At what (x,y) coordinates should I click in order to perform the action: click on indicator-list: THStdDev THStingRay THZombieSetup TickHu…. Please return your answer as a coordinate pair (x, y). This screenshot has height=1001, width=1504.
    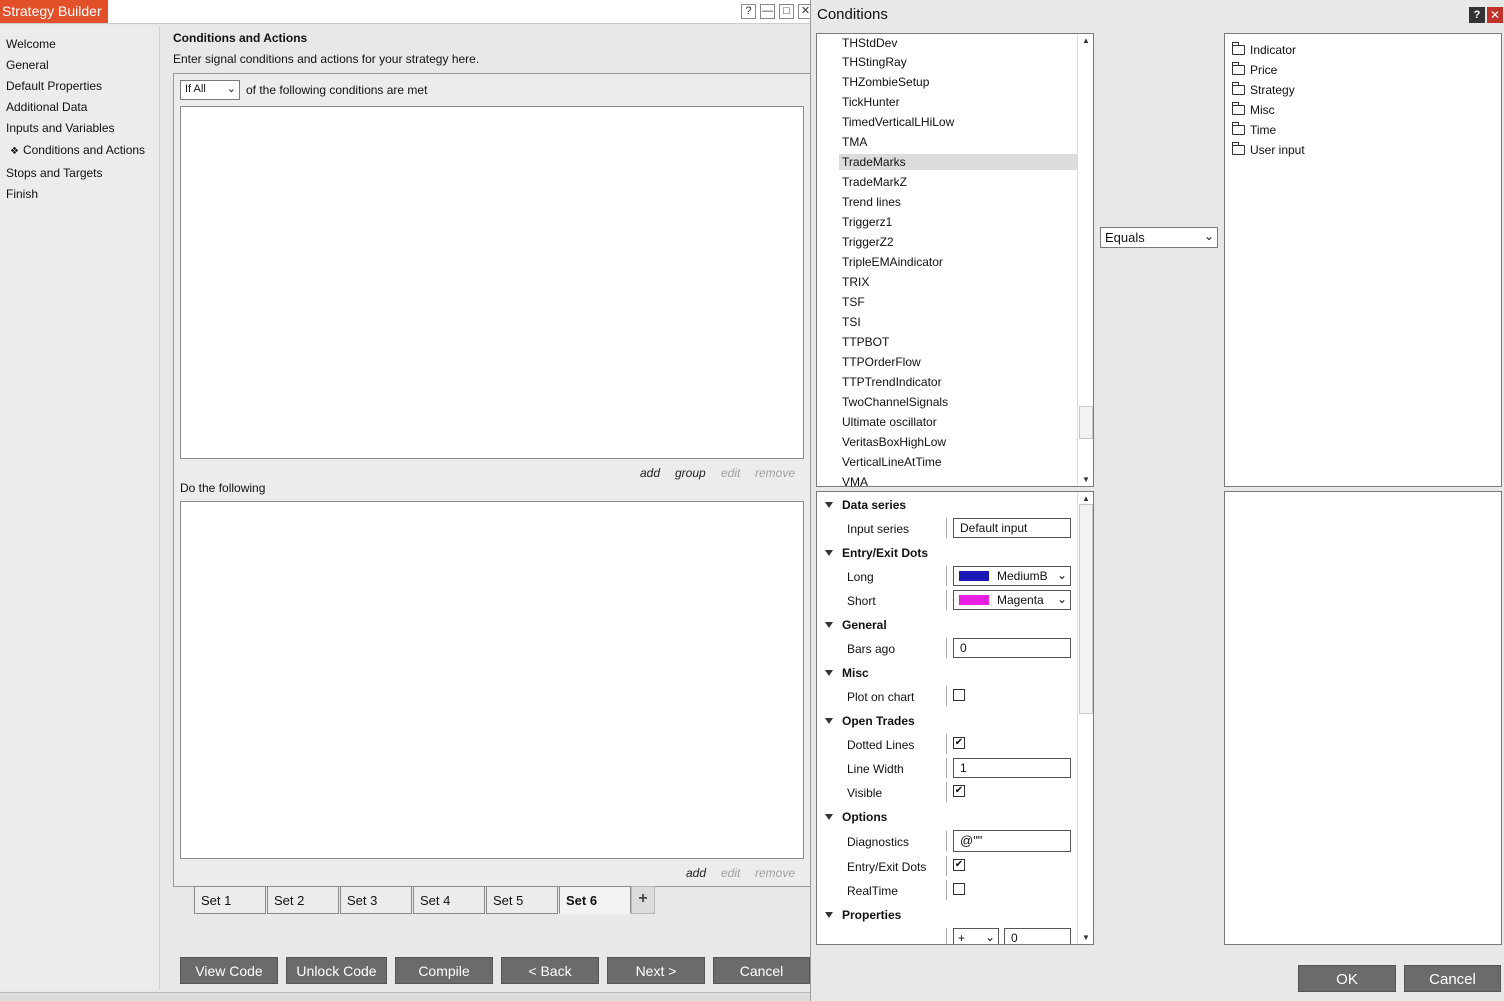
    Looking at the image, I should click on (955, 260).